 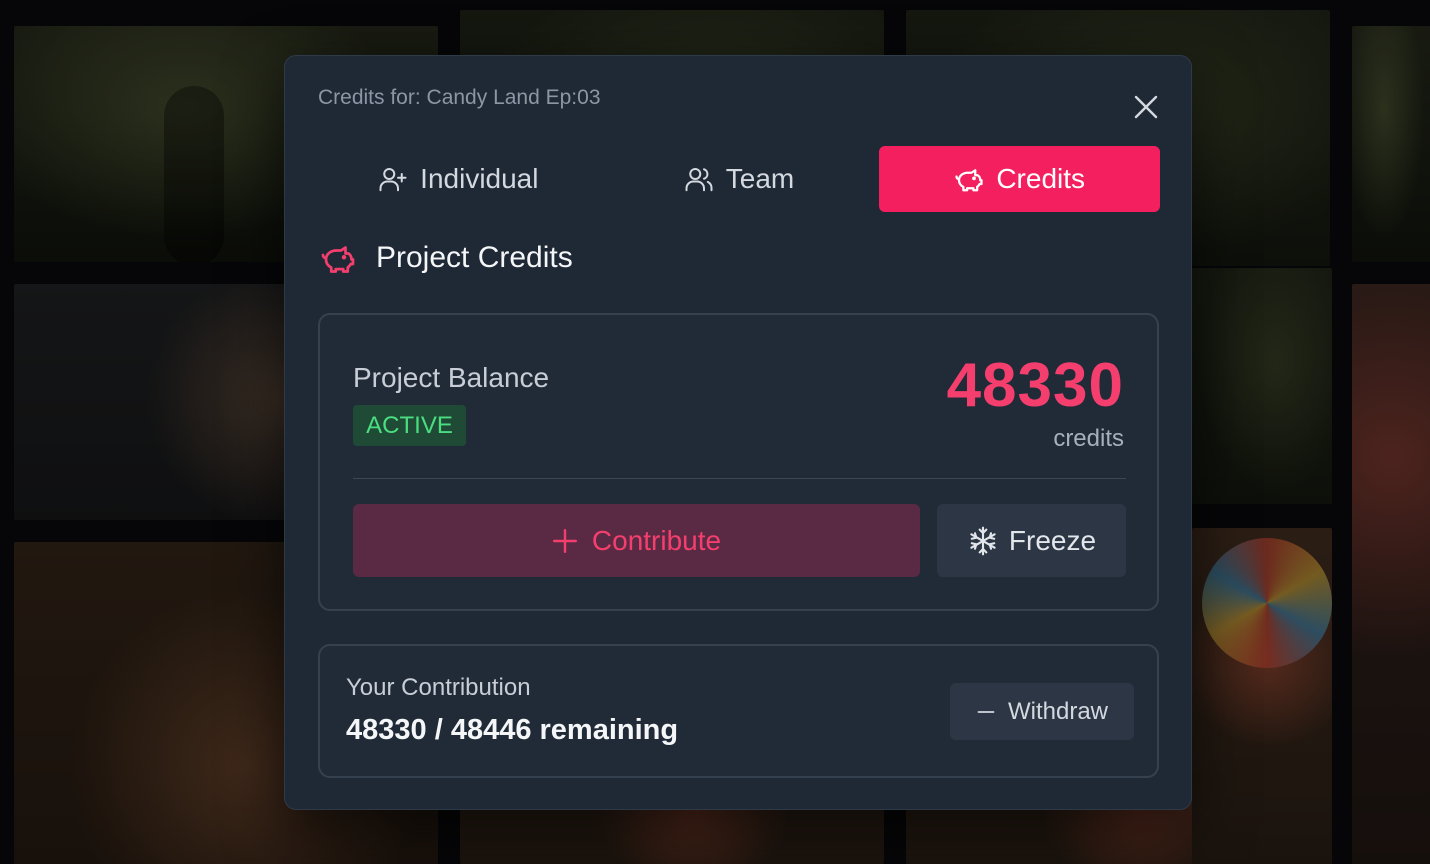 What do you see at coordinates (409, 425) in the screenshot?
I see `status-badge: ACTIVE` at bounding box center [409, 425].